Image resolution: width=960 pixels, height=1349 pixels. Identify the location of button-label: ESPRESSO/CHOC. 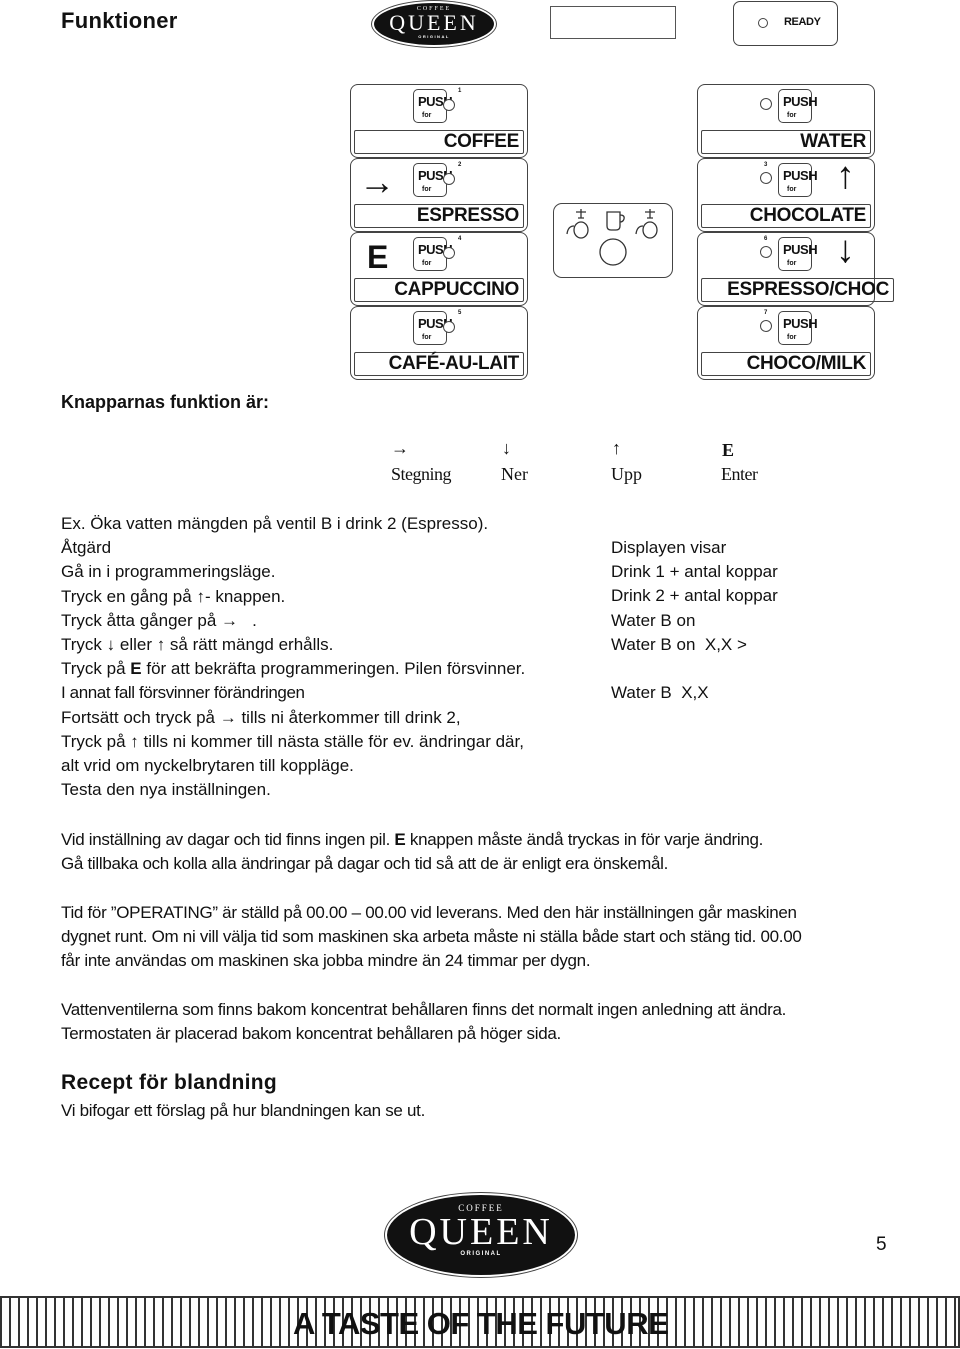
(797, 290).